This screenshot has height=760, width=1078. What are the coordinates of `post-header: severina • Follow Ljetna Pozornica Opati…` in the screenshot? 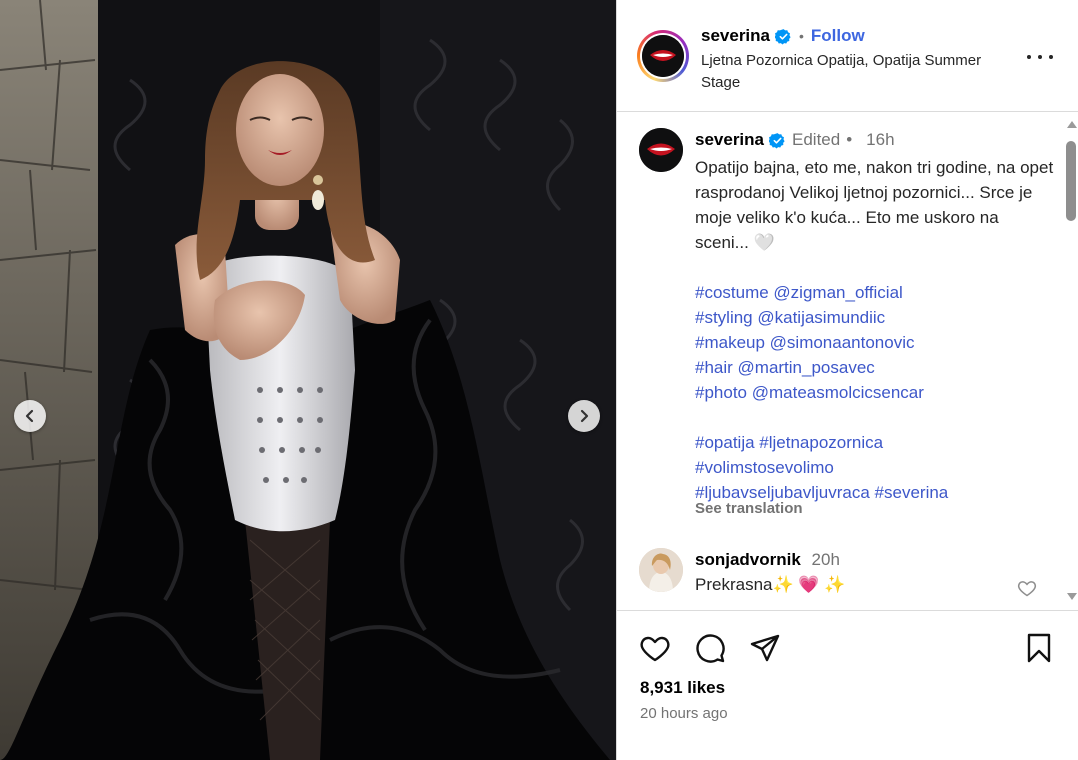 It's located at (847, 56).